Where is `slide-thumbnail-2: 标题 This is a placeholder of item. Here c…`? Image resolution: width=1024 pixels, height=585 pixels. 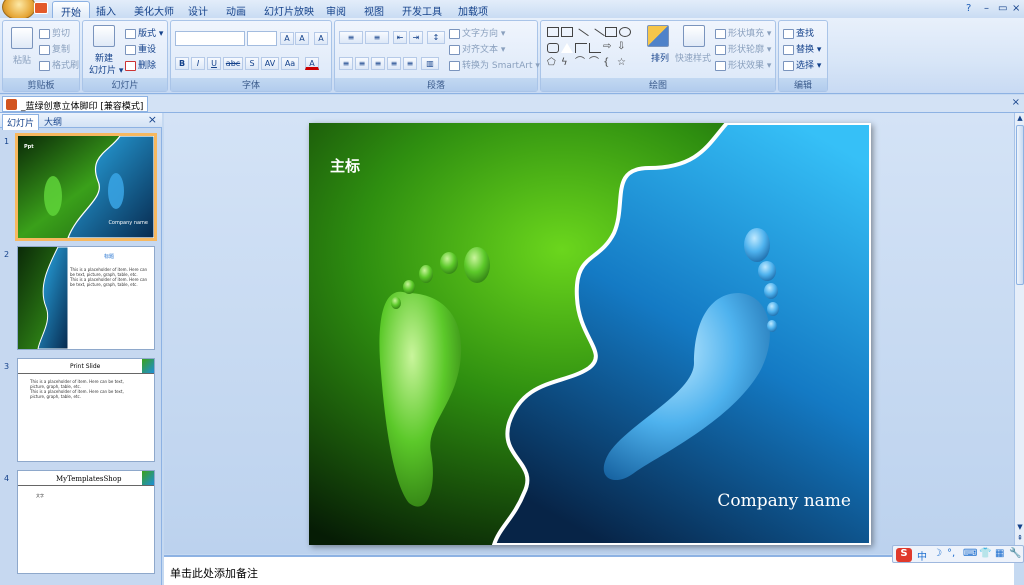 slide-thumbnail-2: 标题 This is a placeholder of item. Here c… is located at coordinates (86, 298).